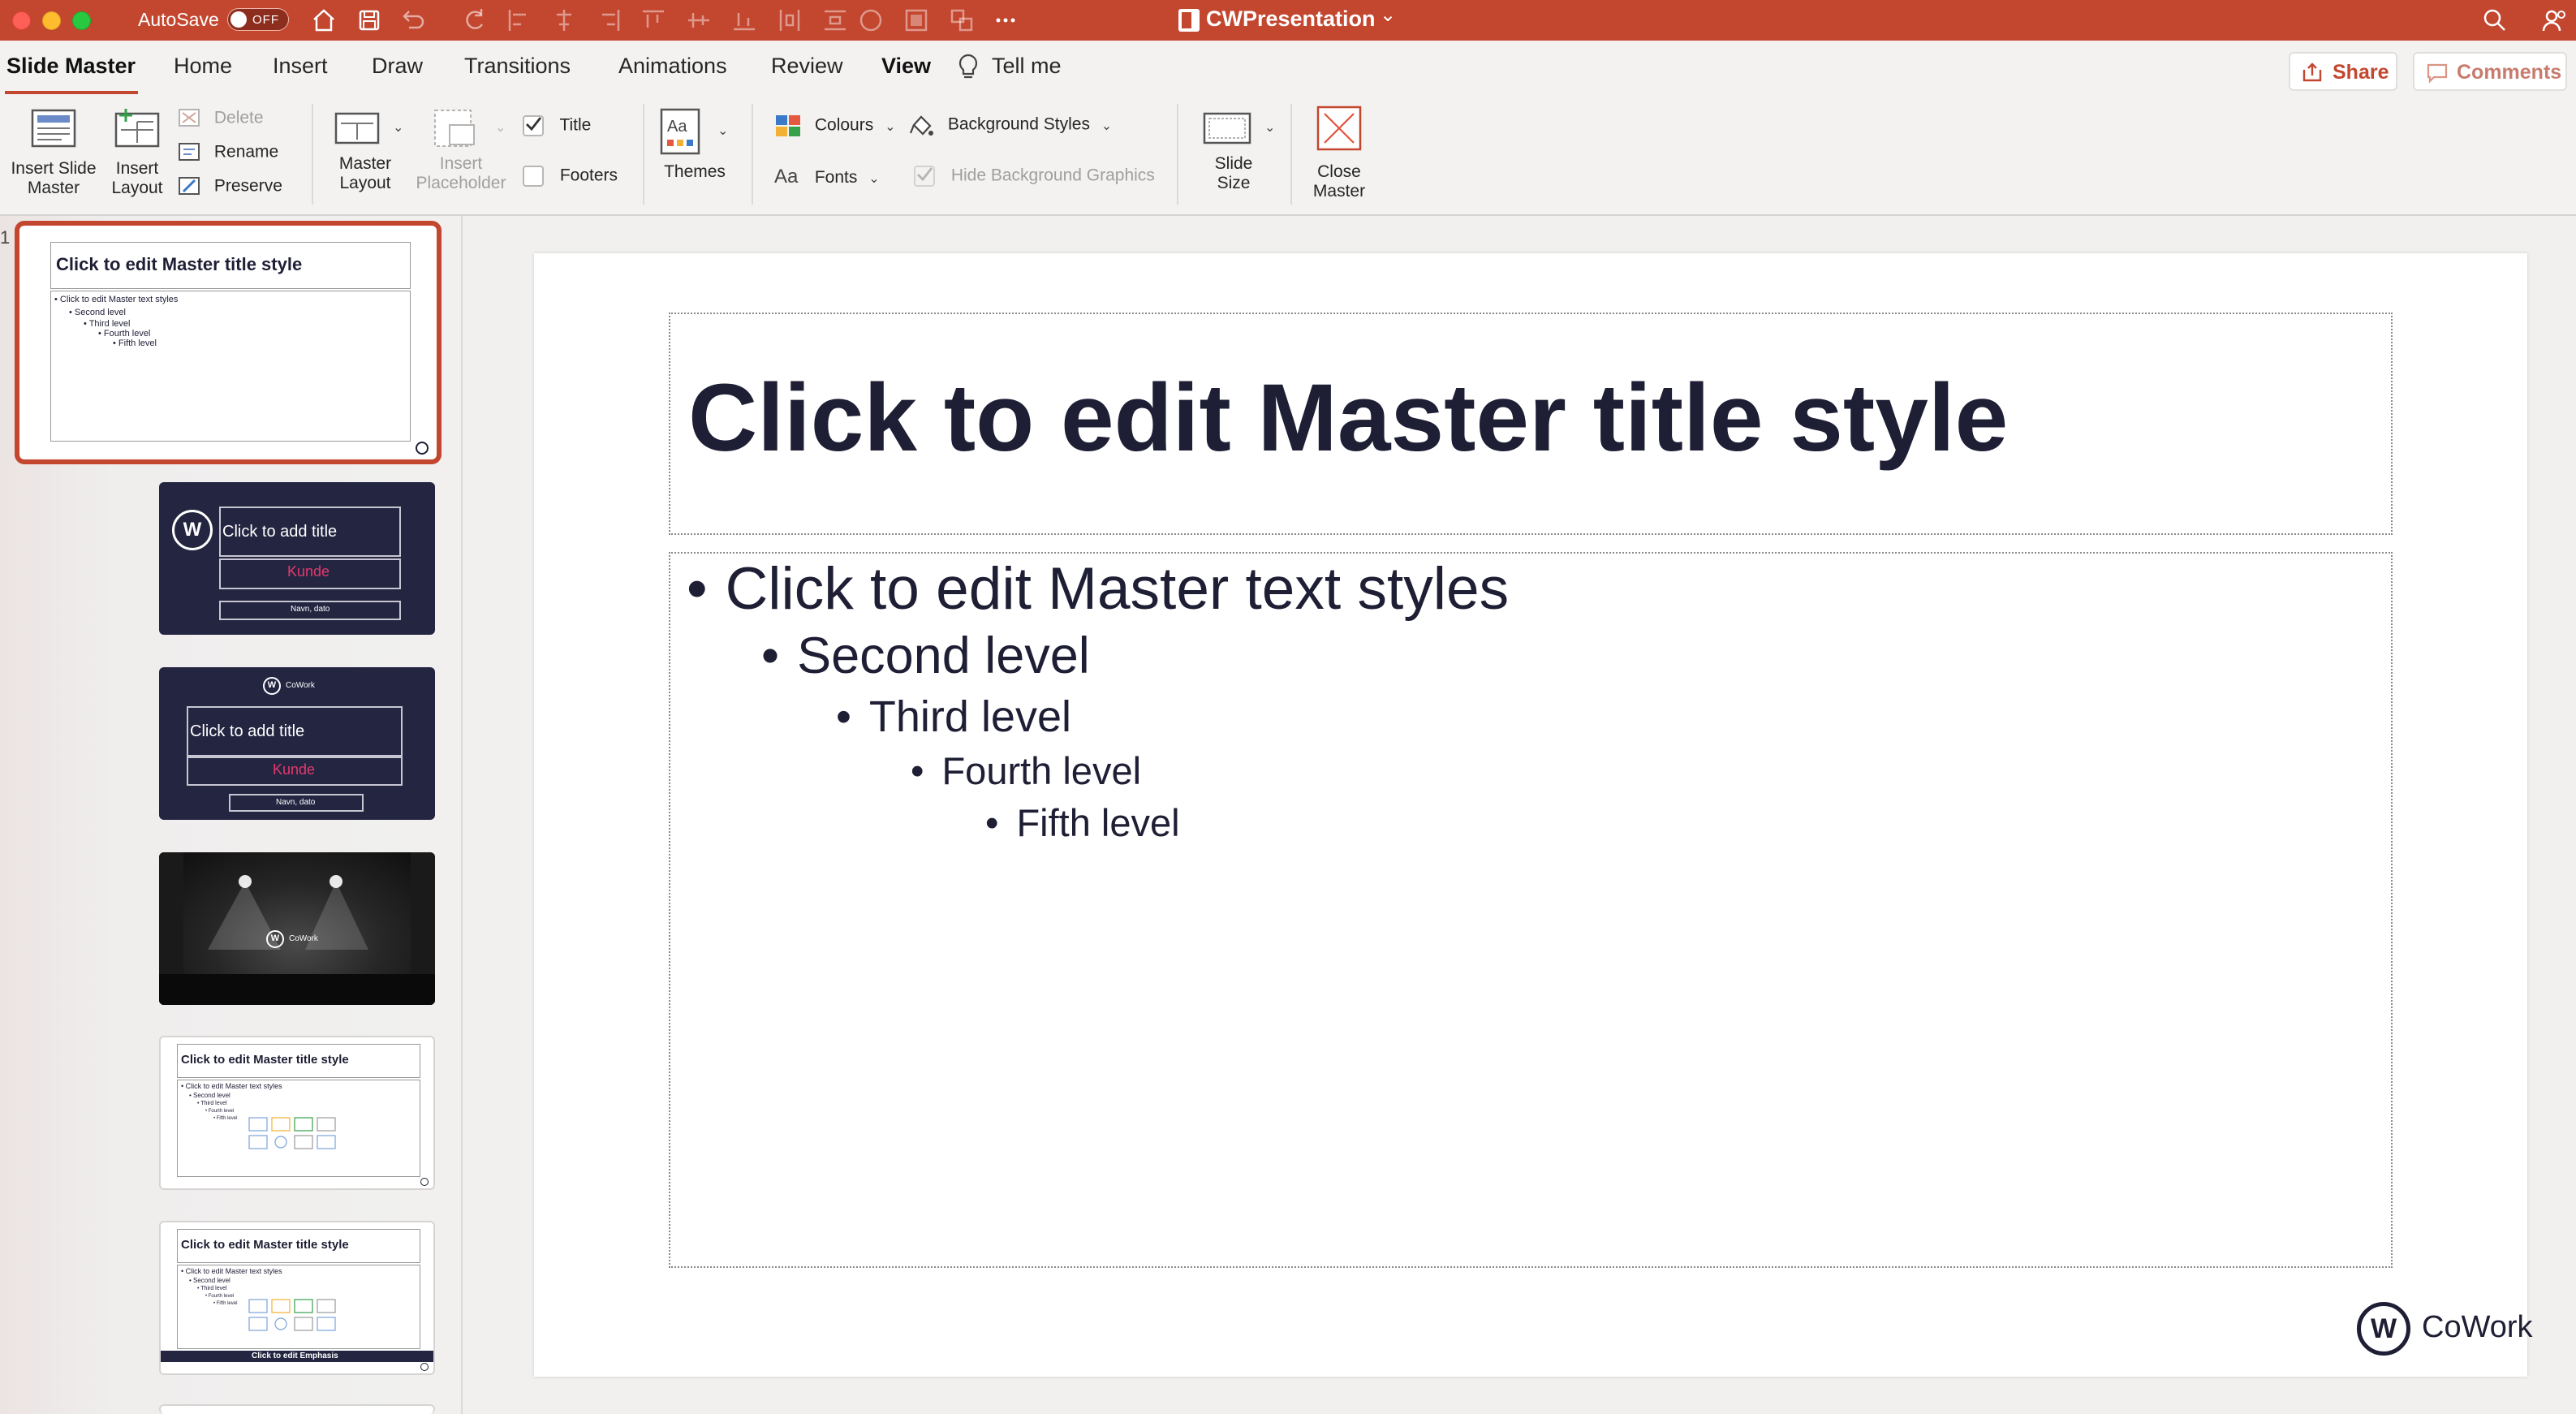 This screenshot has height=1414, width=2576. Describe the element at coordinates (1019, 124) in the screenshot. I see `background-styles-label: Background Styles` at that location.